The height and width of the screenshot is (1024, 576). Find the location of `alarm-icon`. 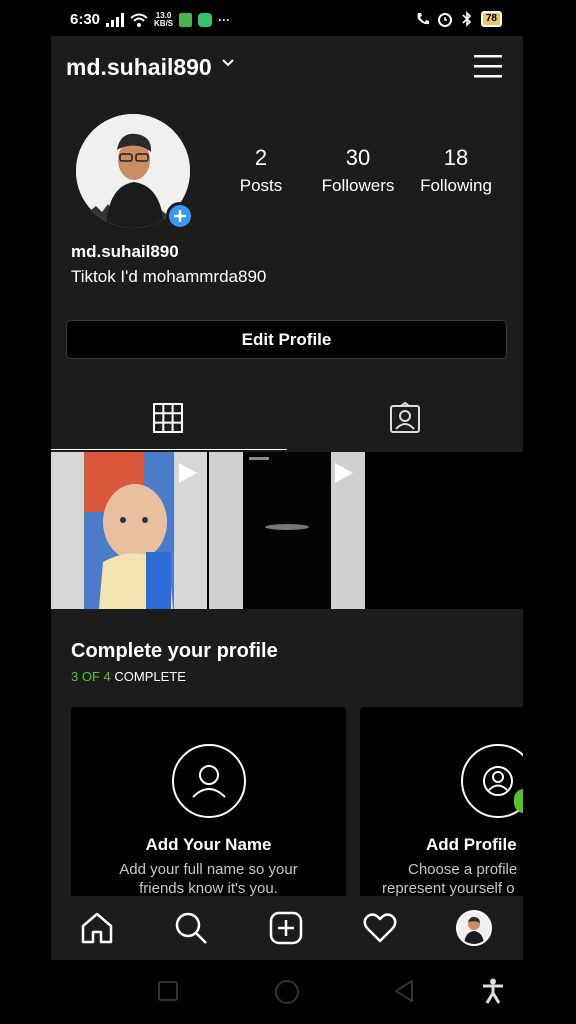

alarm-icon is located at coordinates (444, 20).